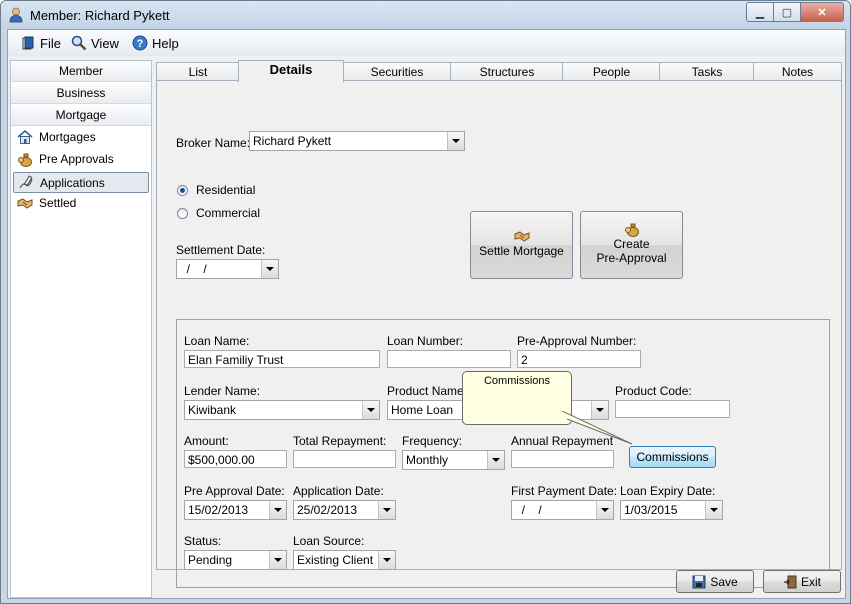  Describe the element at coordinates (50, 43) in the screenshot. I see `menu-file-label: File` at that location.